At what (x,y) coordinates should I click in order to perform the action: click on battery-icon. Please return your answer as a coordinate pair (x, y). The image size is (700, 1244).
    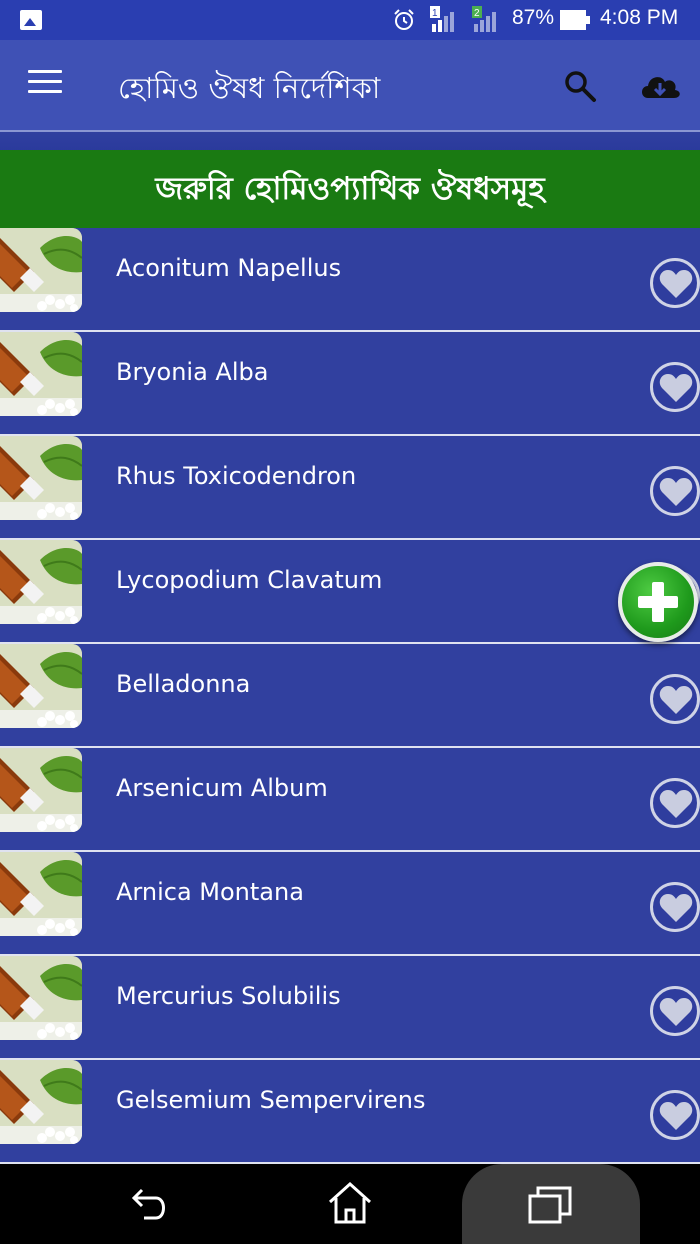
    Looking at the image, I should click on (575, 20).